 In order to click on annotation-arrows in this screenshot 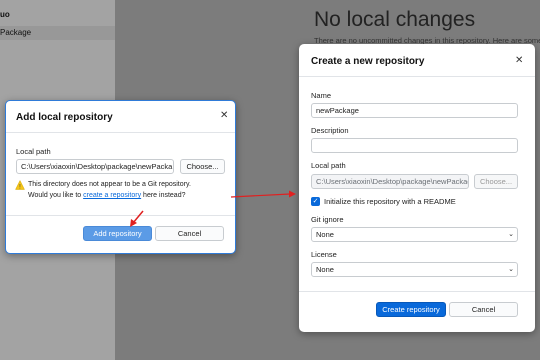, I will do `click(213, 208)`.